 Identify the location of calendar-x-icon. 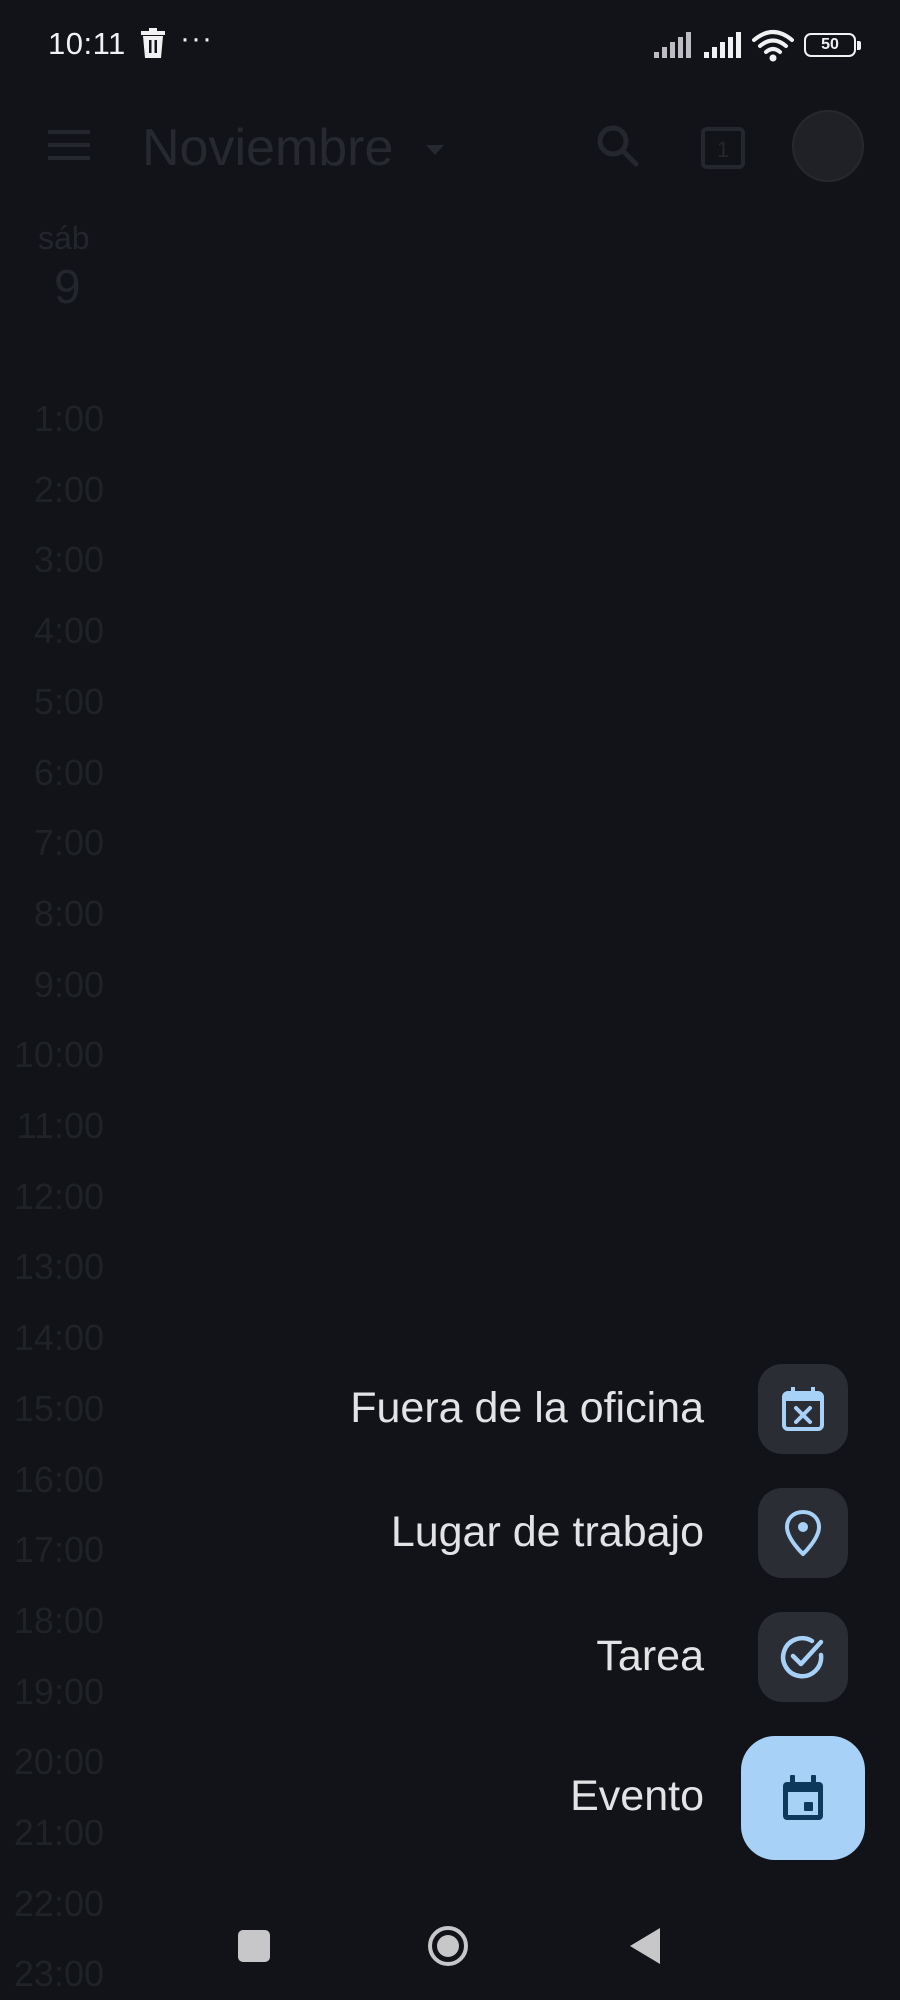
(803, 1409).